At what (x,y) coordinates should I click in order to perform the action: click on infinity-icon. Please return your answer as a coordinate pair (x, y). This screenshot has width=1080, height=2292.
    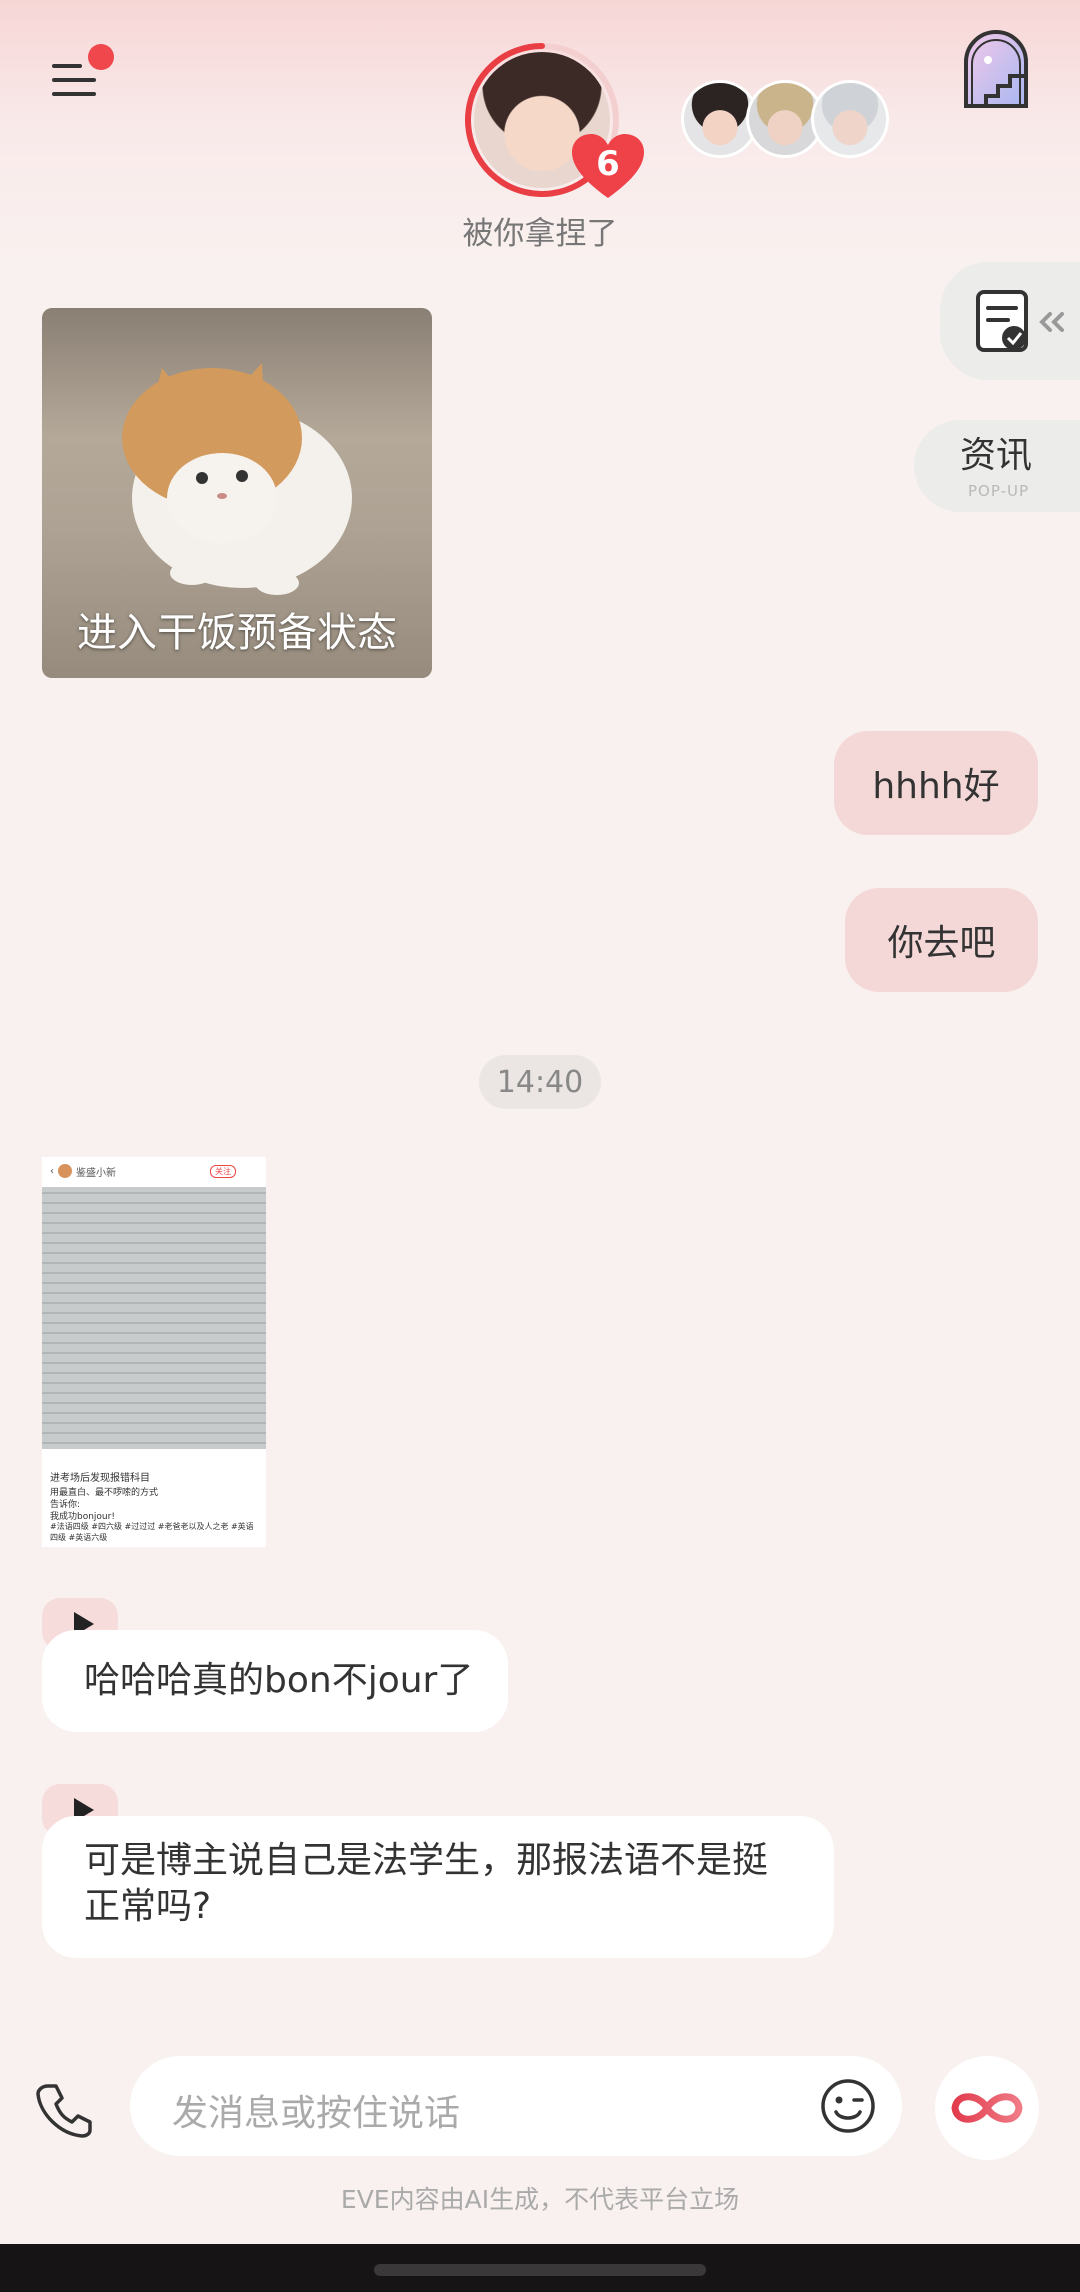
    Looking at the image, I should click on (987, 2108).